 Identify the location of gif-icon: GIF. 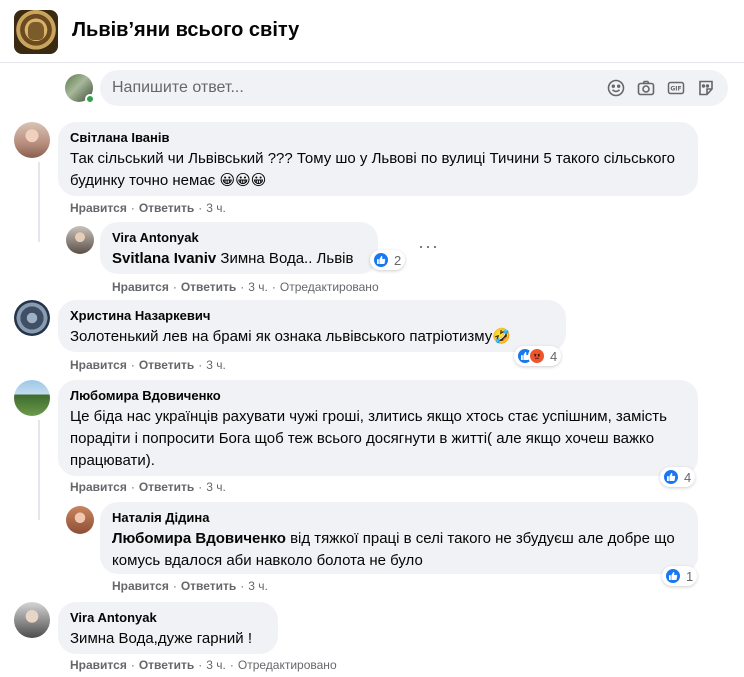
(676, 88).